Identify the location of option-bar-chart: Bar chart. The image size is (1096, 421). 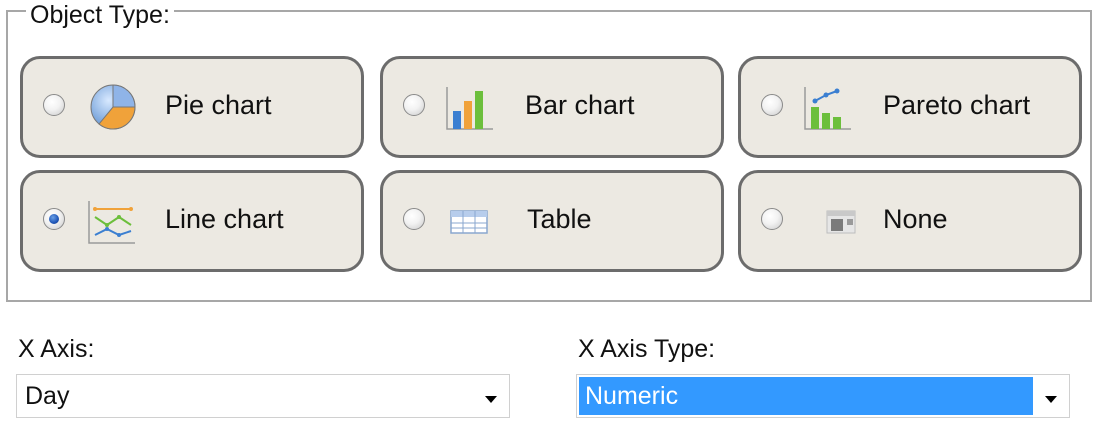
(552, 107).